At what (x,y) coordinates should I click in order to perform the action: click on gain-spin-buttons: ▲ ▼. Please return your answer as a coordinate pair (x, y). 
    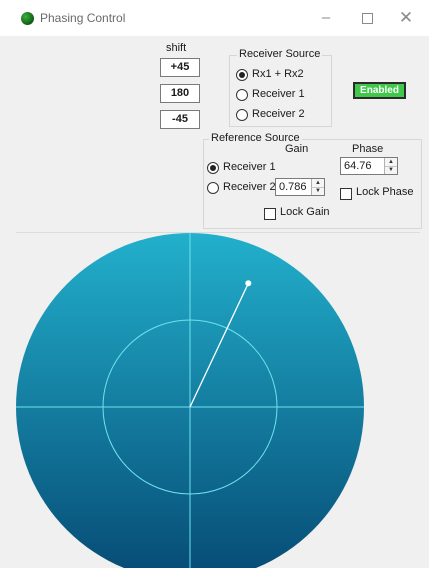
    Looking at the image, I should click on (317, 187).